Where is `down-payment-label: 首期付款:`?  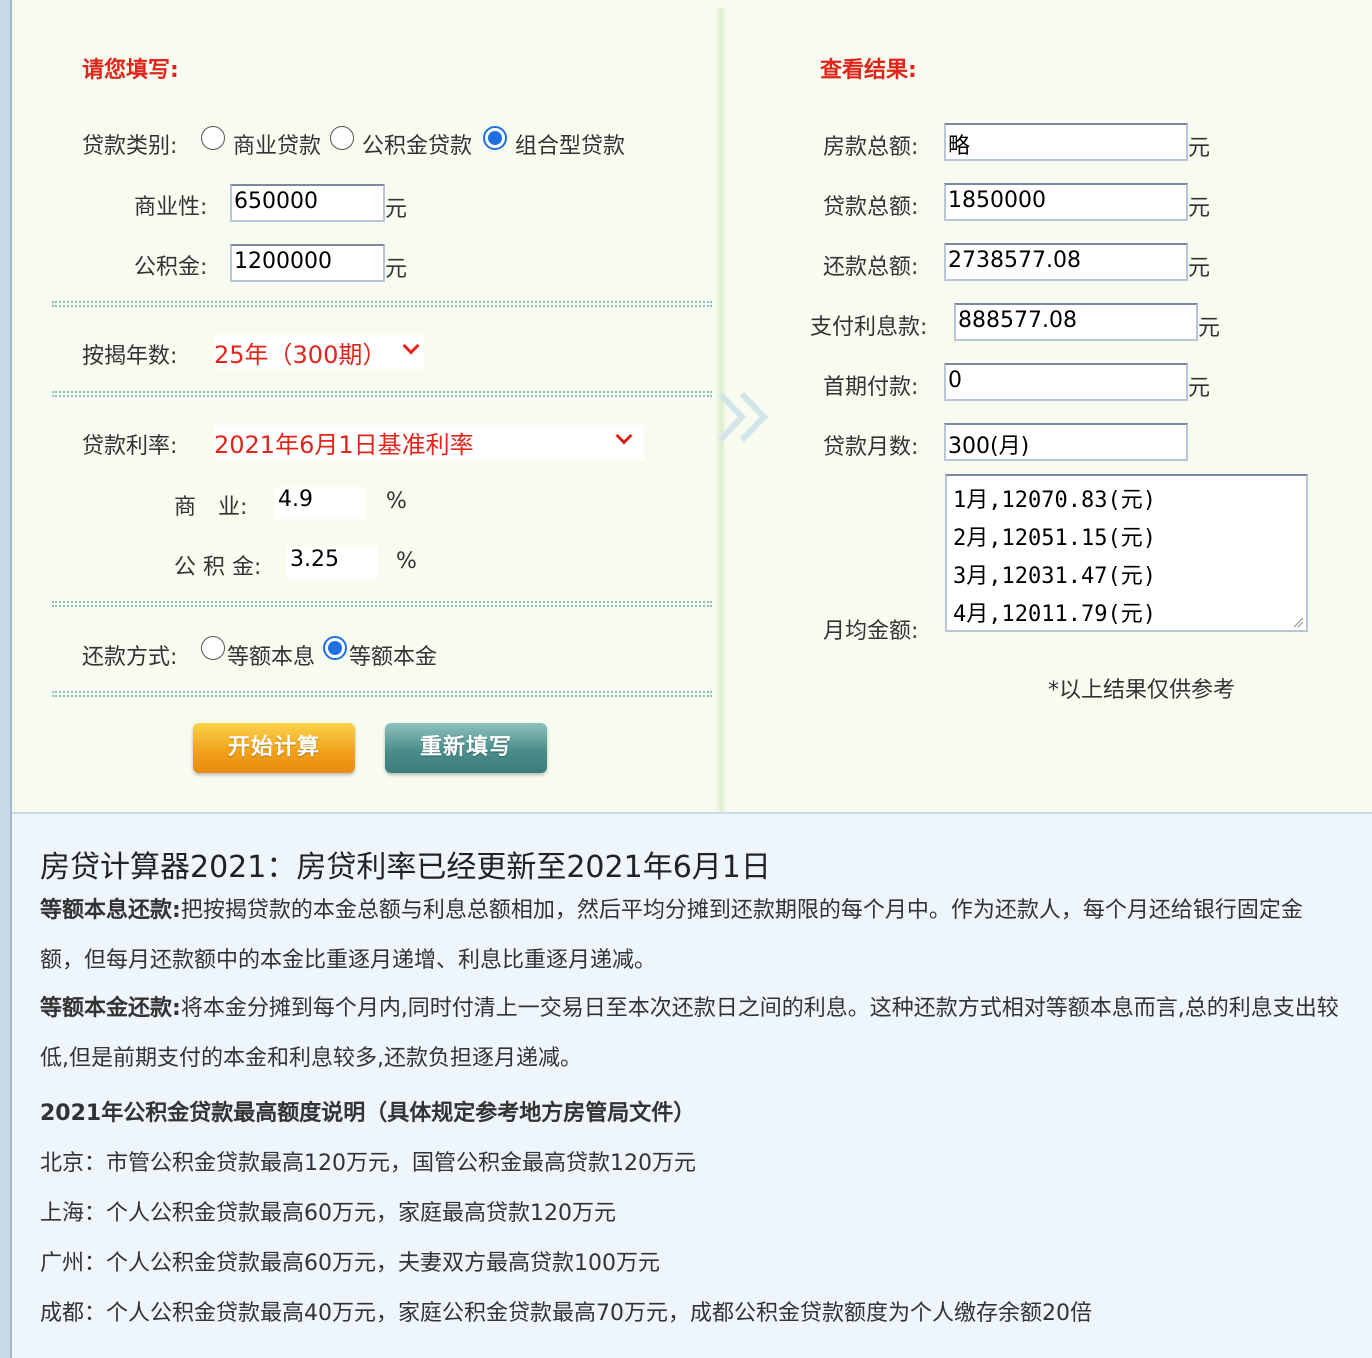 down-payment-label: 首期付款: is located at coordinates (871, 387).